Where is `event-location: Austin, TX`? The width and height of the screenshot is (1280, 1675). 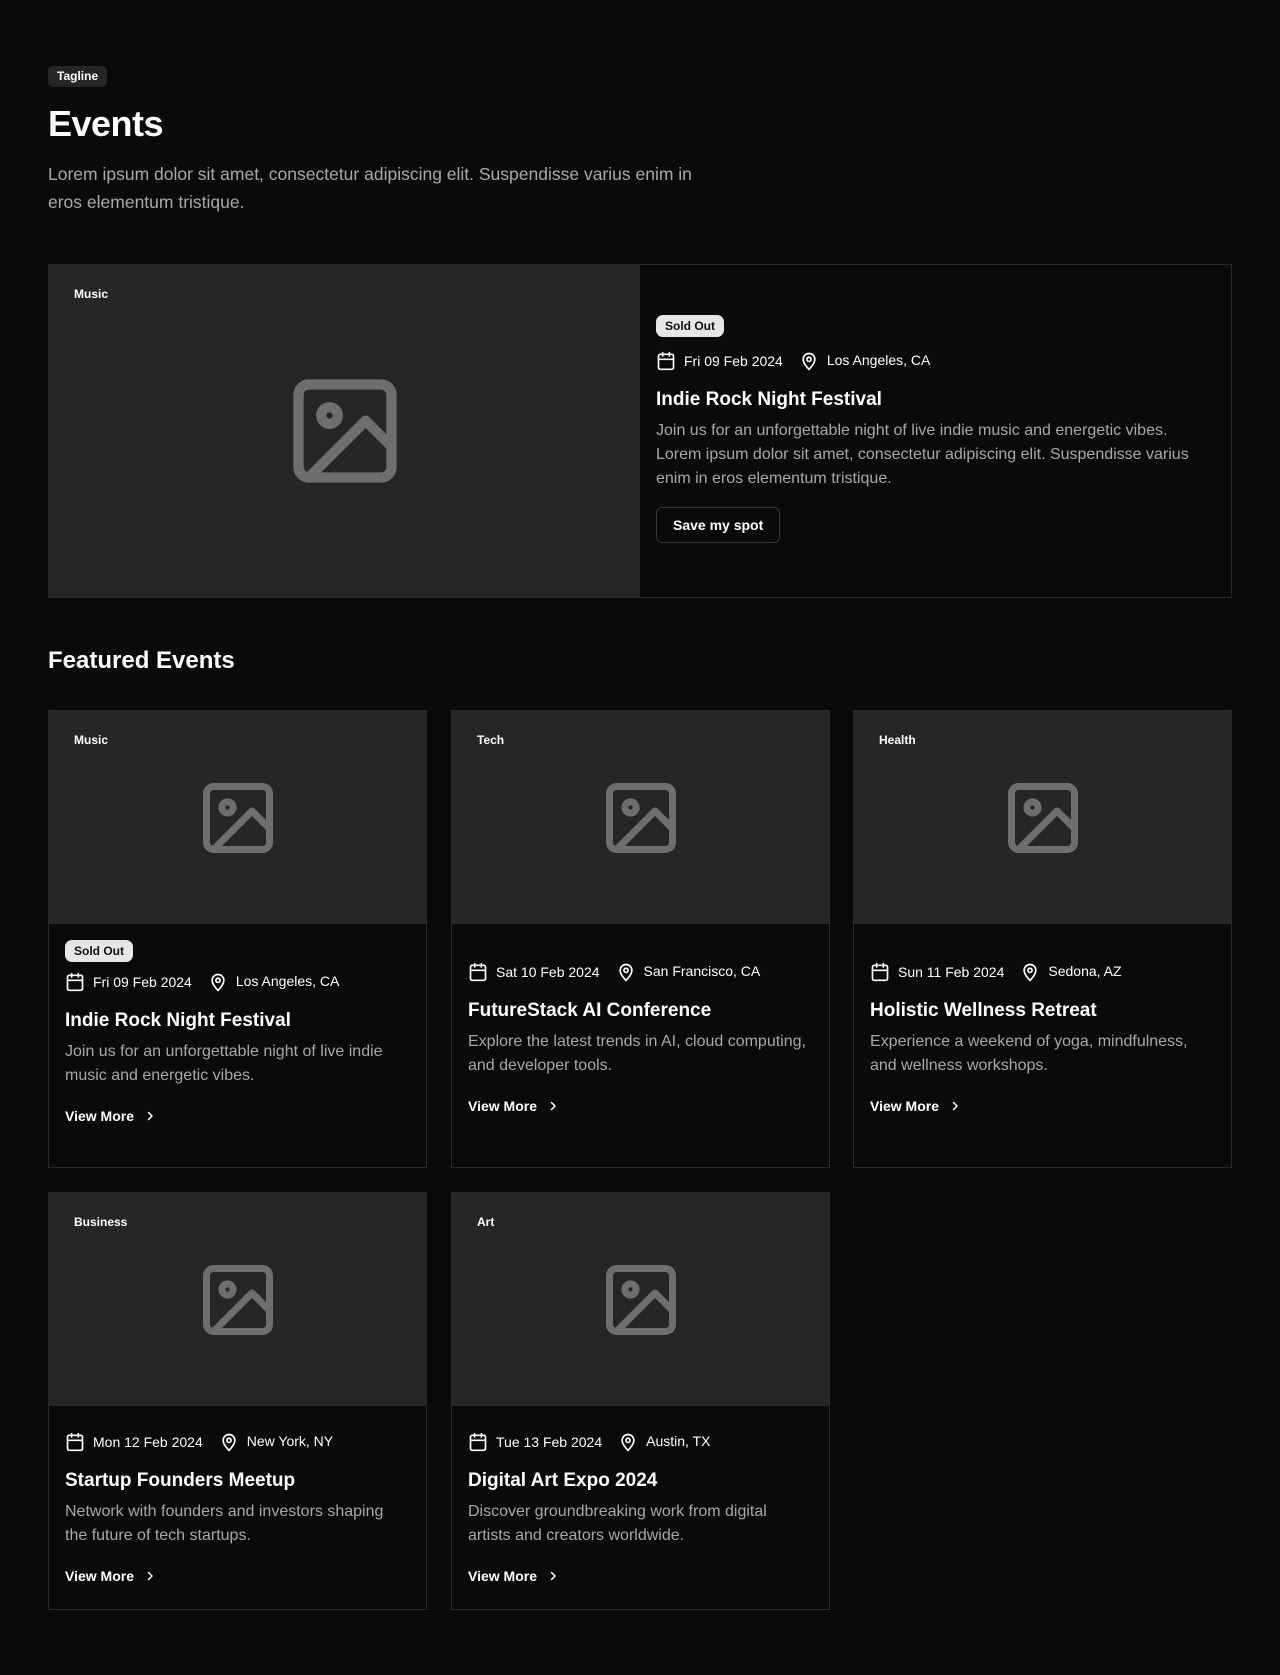 event-location: Austin, TX is located at coordinates (664, 1442).